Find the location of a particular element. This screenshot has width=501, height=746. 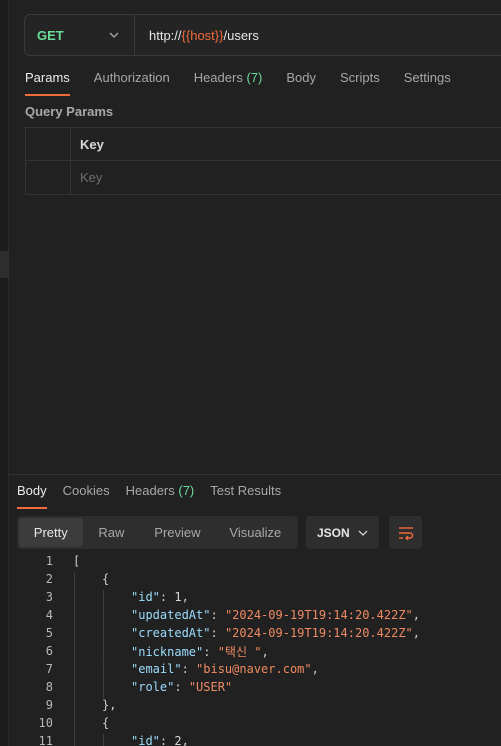

code-line: 7 "email": "bisu@naver.com", is located at coordinates (255, 670).